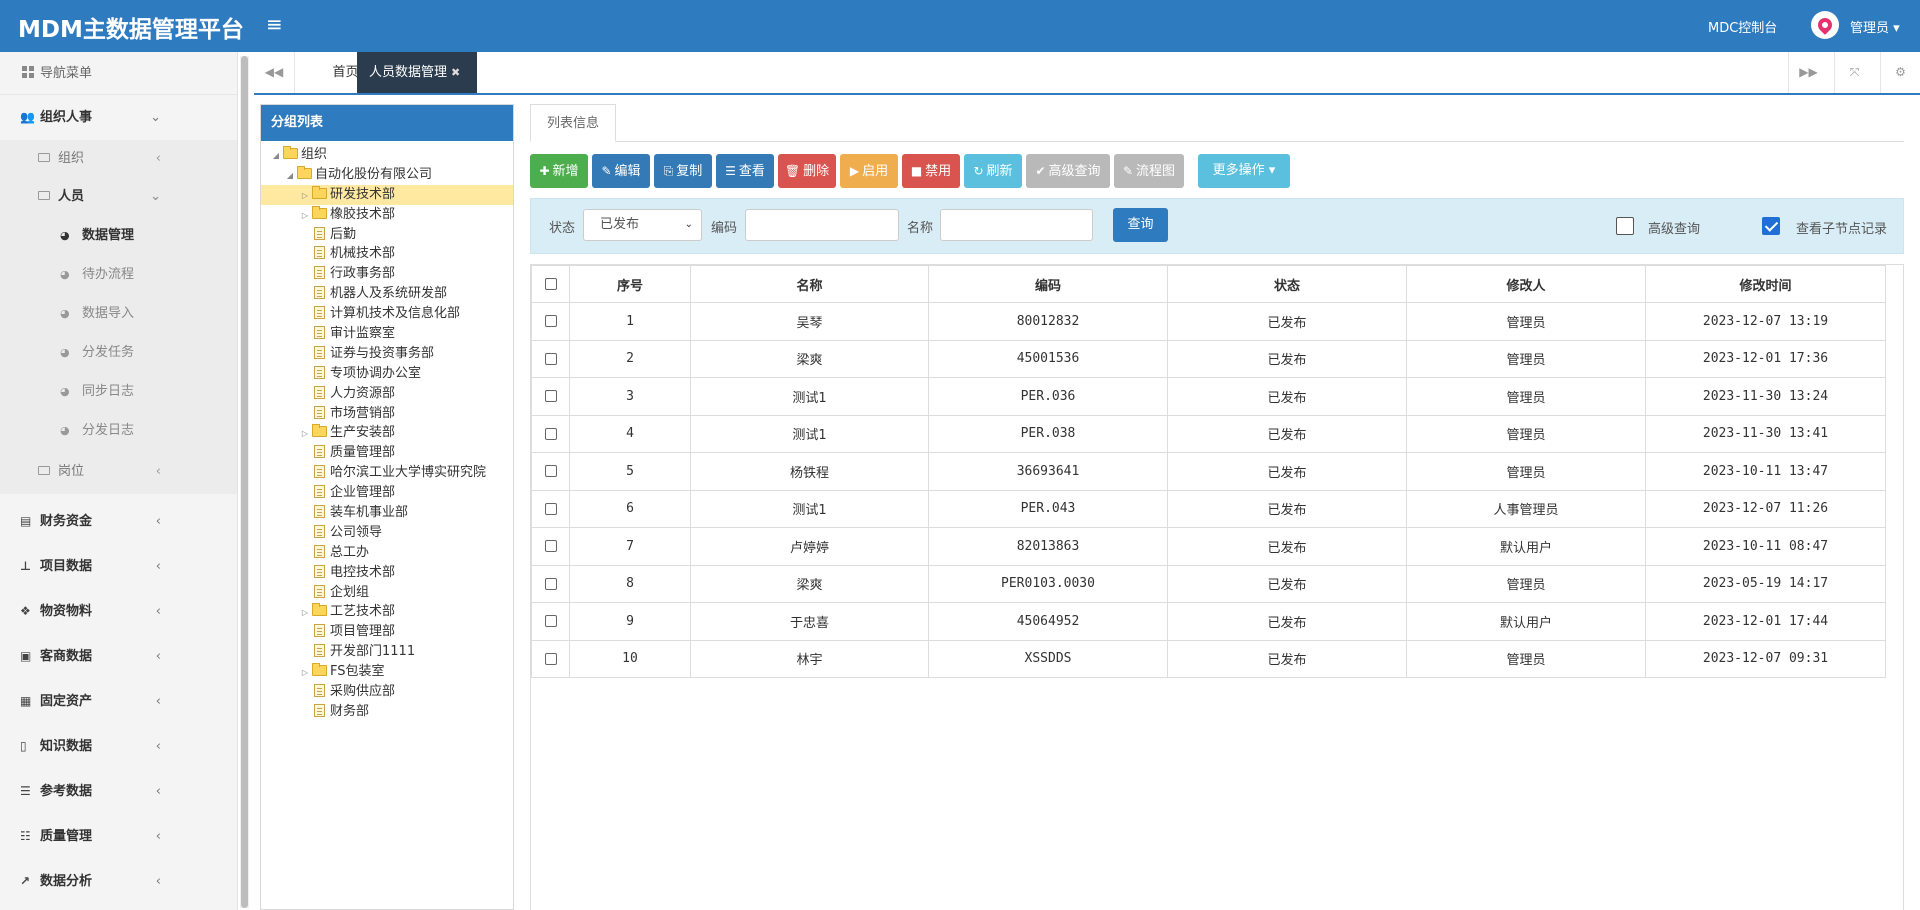  Describe the element at coordinates (387, 692) in the screenshot. I see `tree-node: 采购供应部` at that location.